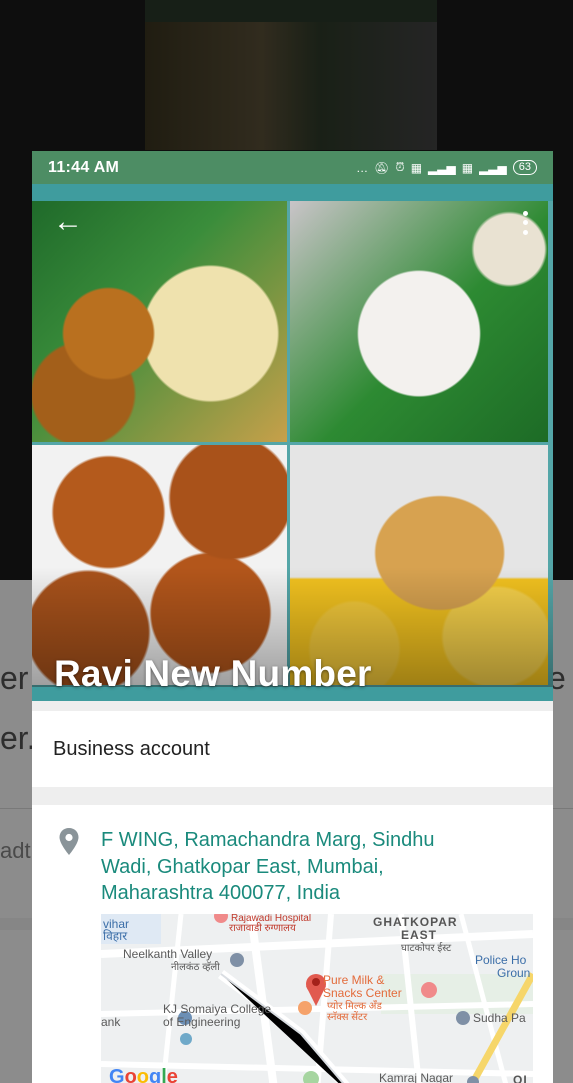 This screenshot has height=1083, width=573. I want to click on map-label-kamraj: Kamraj Nagar, so click(416, 1077).